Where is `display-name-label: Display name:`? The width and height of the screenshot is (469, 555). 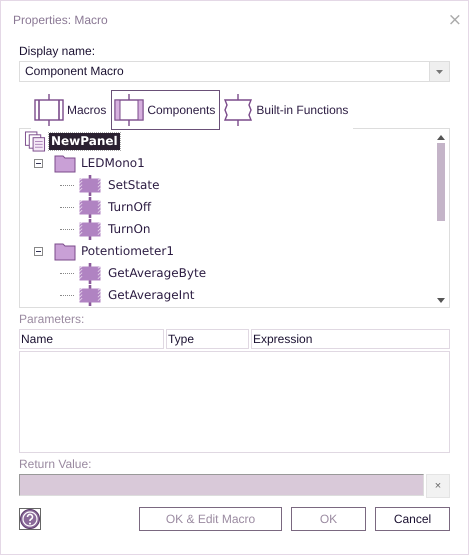 display-name-label: Display name: is located at coordinates (57, 51).